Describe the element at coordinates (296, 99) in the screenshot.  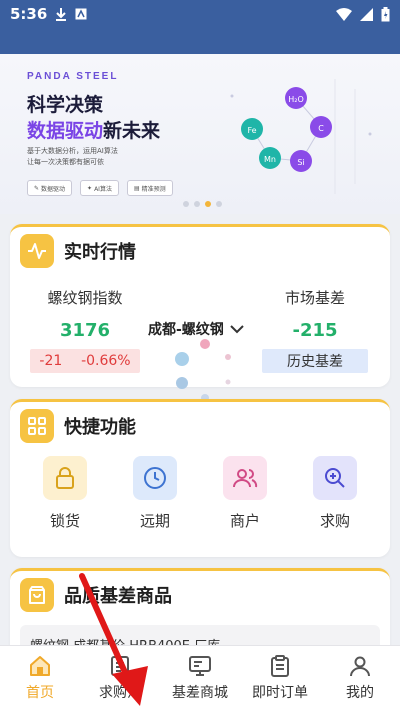
I see `element-label: H₂O` at that location.